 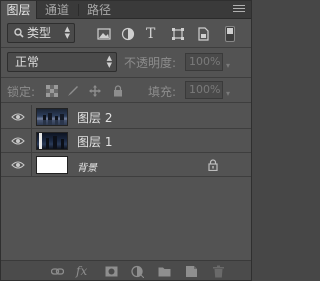 I want to click on layers-bottom-bar: fx, so click(x=126, y=270).